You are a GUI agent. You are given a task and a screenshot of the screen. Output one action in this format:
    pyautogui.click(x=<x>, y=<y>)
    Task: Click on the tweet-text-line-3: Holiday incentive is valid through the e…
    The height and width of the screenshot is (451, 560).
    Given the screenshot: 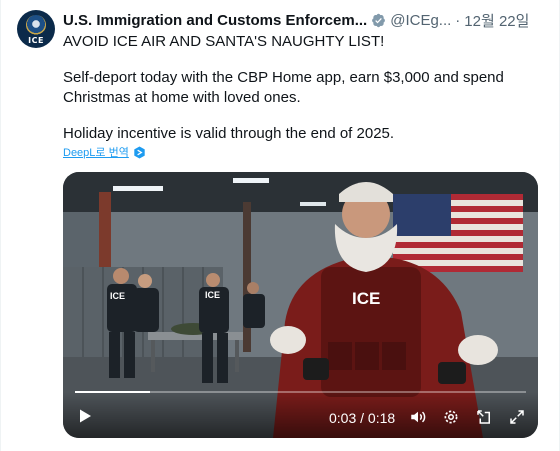 What is the action you would take?
    pyautogui.click(x=229, y=133)
    